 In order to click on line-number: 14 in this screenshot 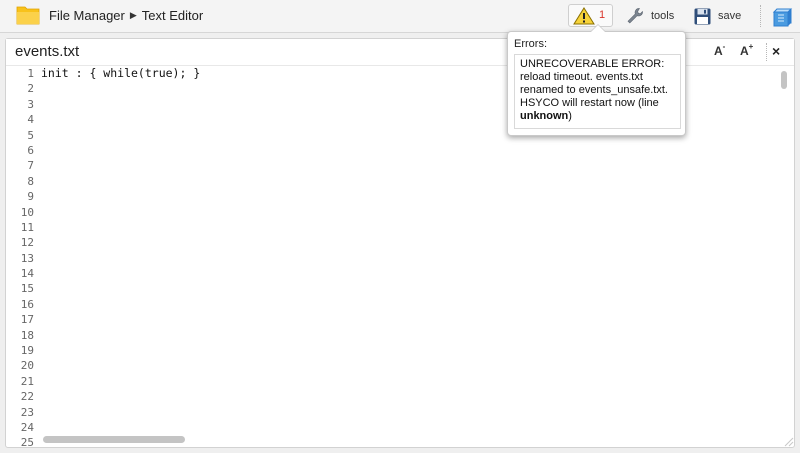, I will do `click(27, 274)`.